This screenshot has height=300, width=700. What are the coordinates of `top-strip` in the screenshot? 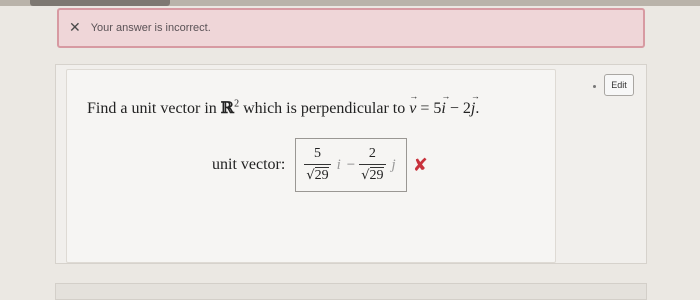 It's located at (350, 3).